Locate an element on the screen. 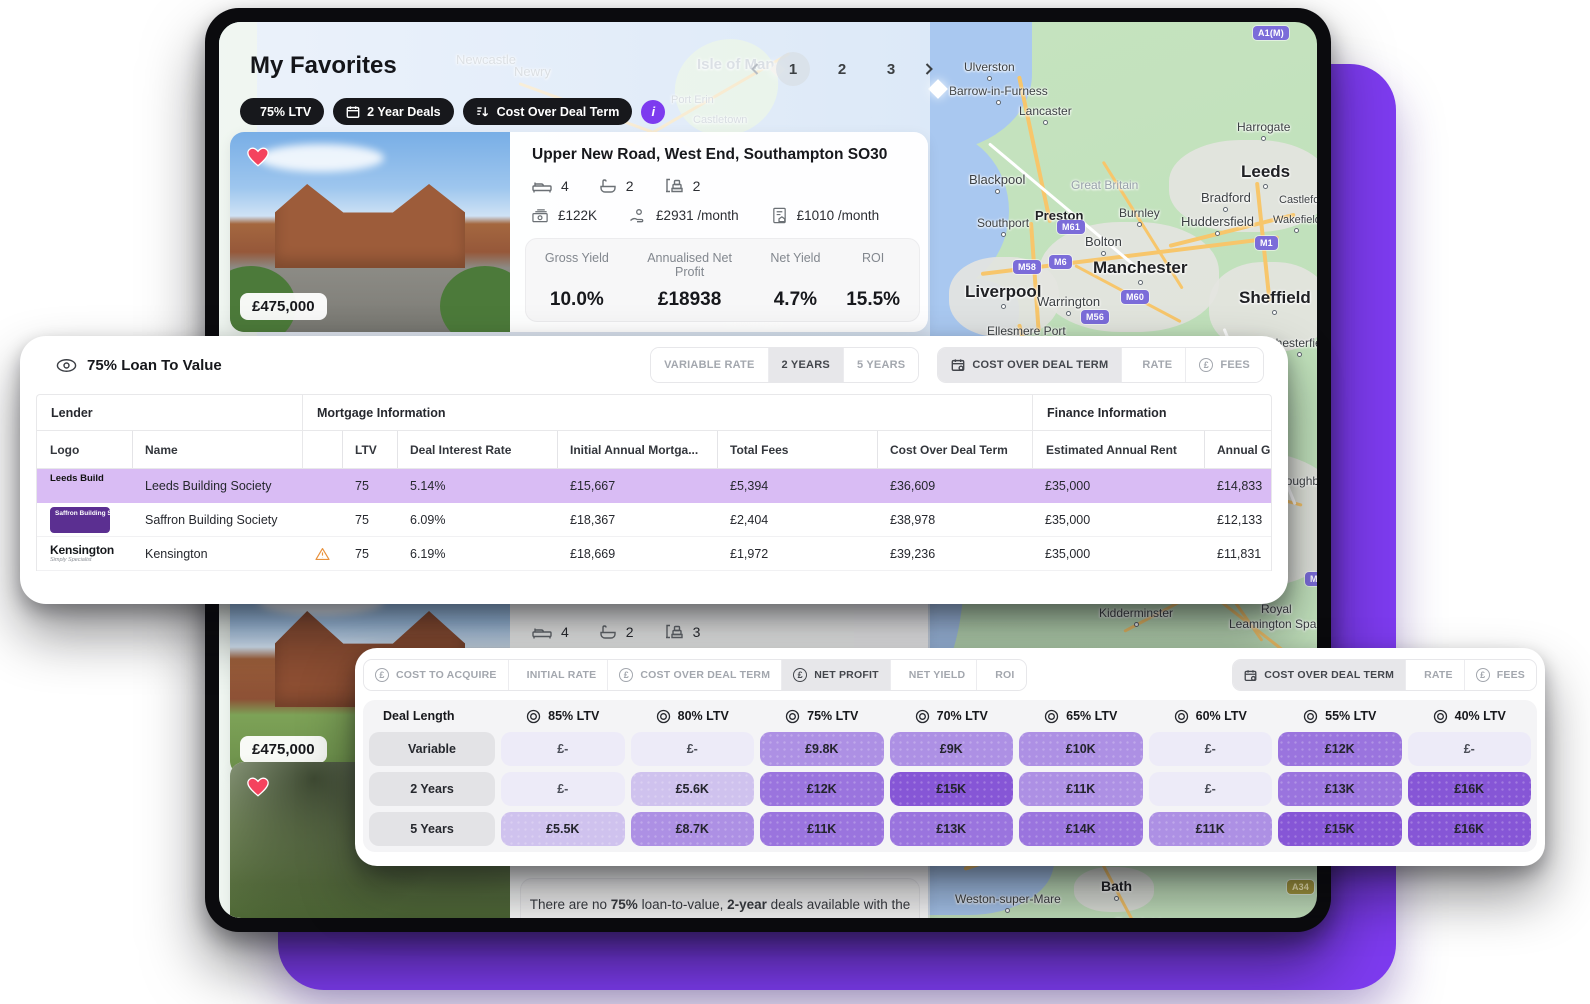  col-85-ltv: 85% LTV is located at coordinates (563, 716).